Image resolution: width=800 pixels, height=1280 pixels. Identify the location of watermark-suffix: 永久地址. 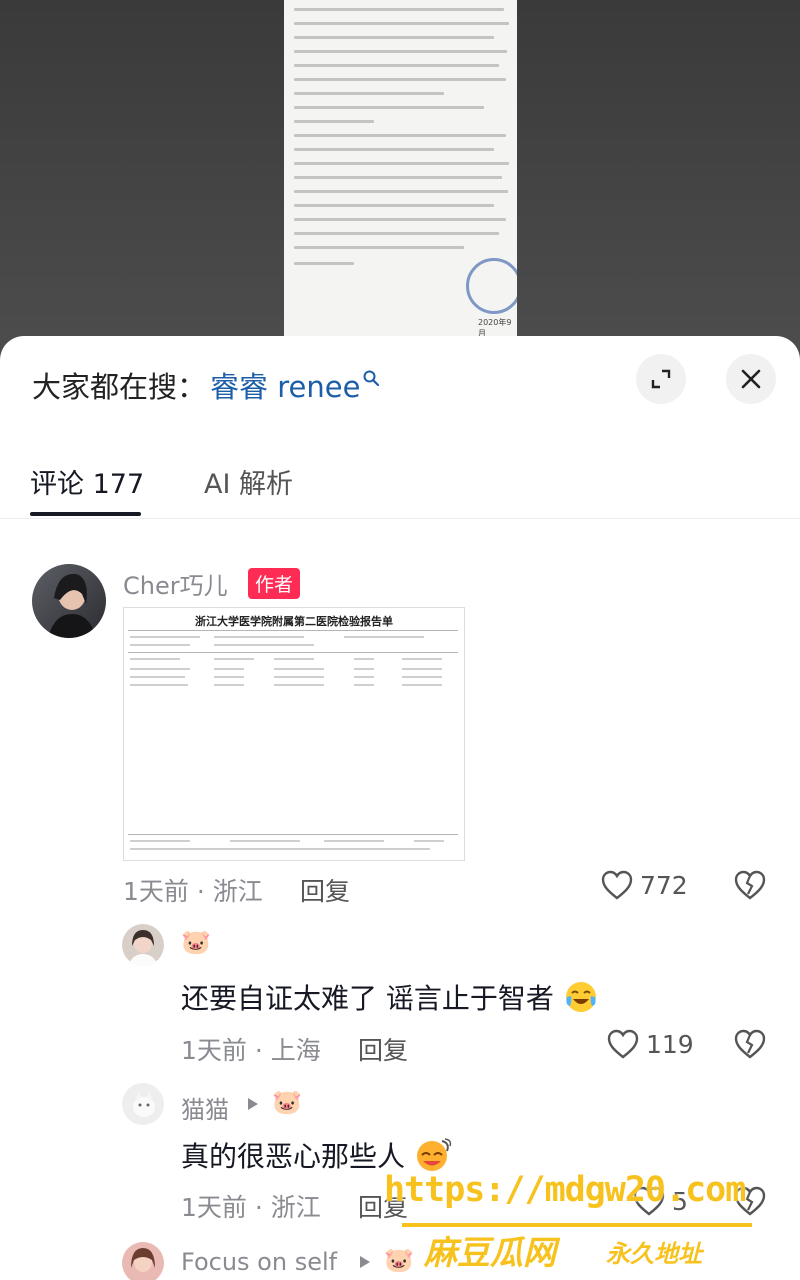
(654, 1254).